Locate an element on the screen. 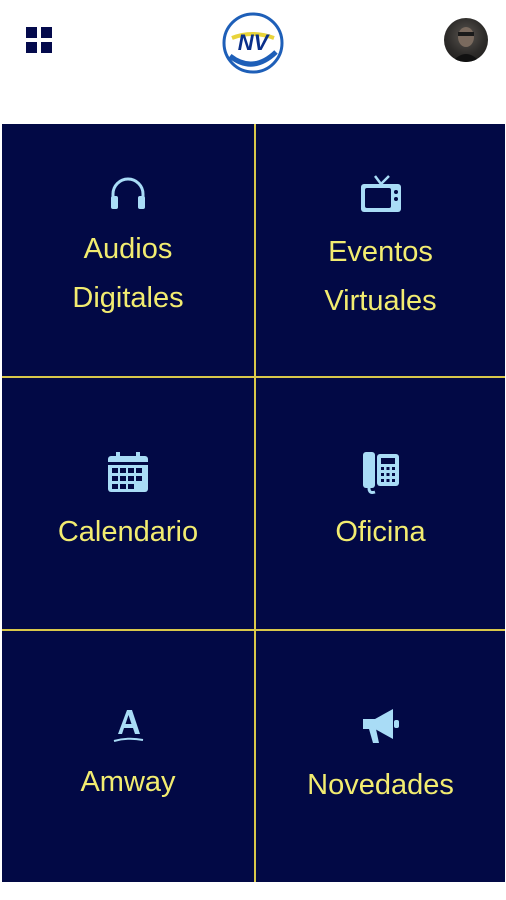 The image size is (506, 900). tile-eventos-virtuales: Eventos Virtuales is located at coordinates (380, 250).